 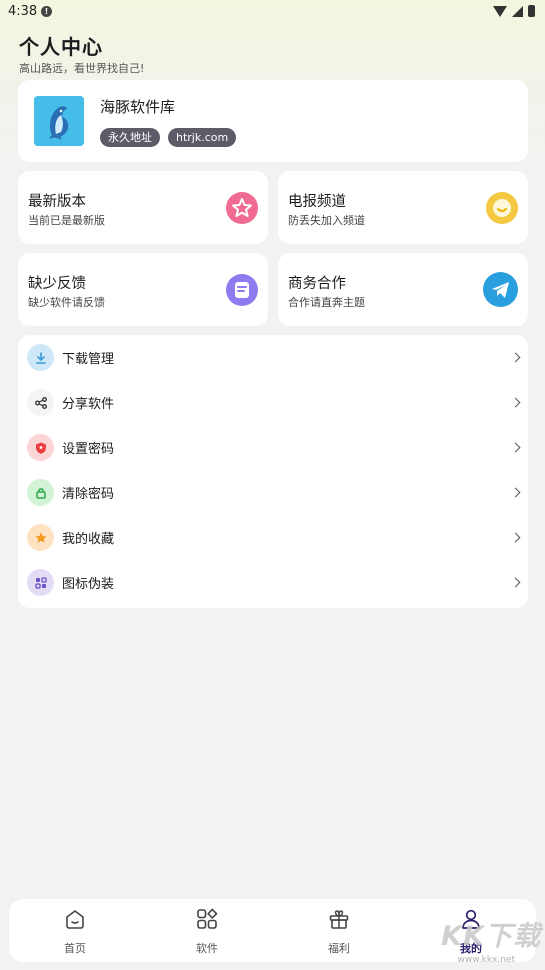 I want to click on grid-card-title: 商务合作, so click(x=317, y=284).